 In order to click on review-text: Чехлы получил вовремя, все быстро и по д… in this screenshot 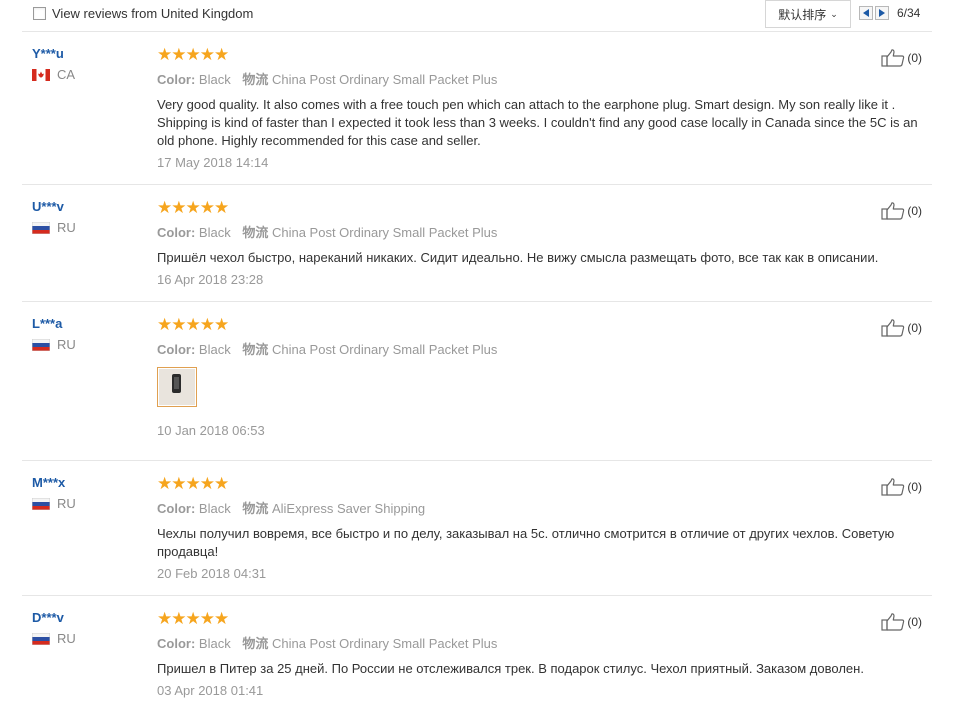, I will do `click(526, 542)`.